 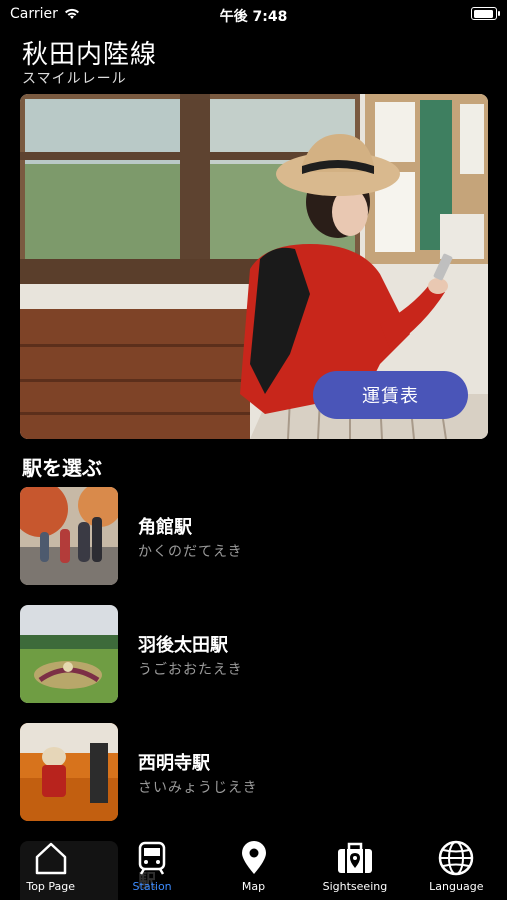 What do you see at coordinates (485, 13) in the screenshot?
I see `battery-icon` at bounding box center [485, 13].